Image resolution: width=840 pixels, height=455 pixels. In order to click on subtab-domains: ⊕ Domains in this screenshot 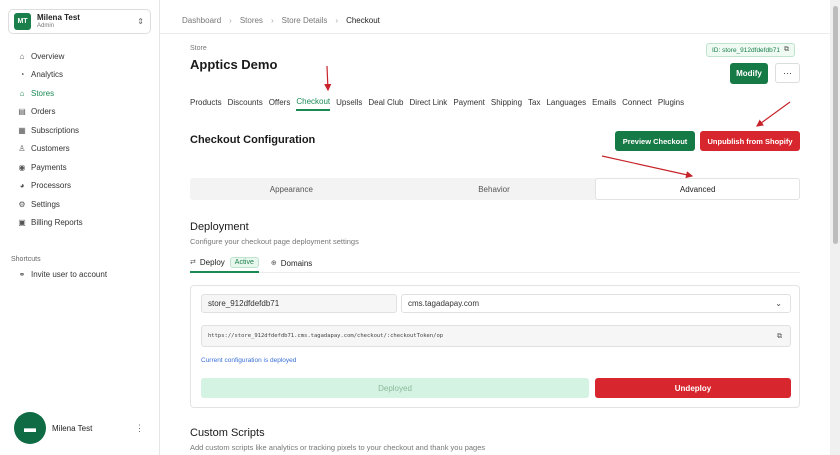, I will do `click(291, 263)`.